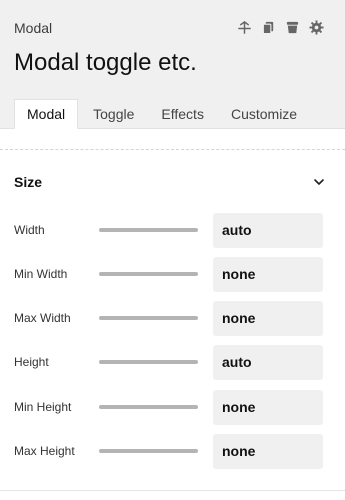 This screenshot has height=500, width=345. What do you see at coordinates (268, 274) in the screenshot?
I see `min-width-input` at bounding box center [268, 274].